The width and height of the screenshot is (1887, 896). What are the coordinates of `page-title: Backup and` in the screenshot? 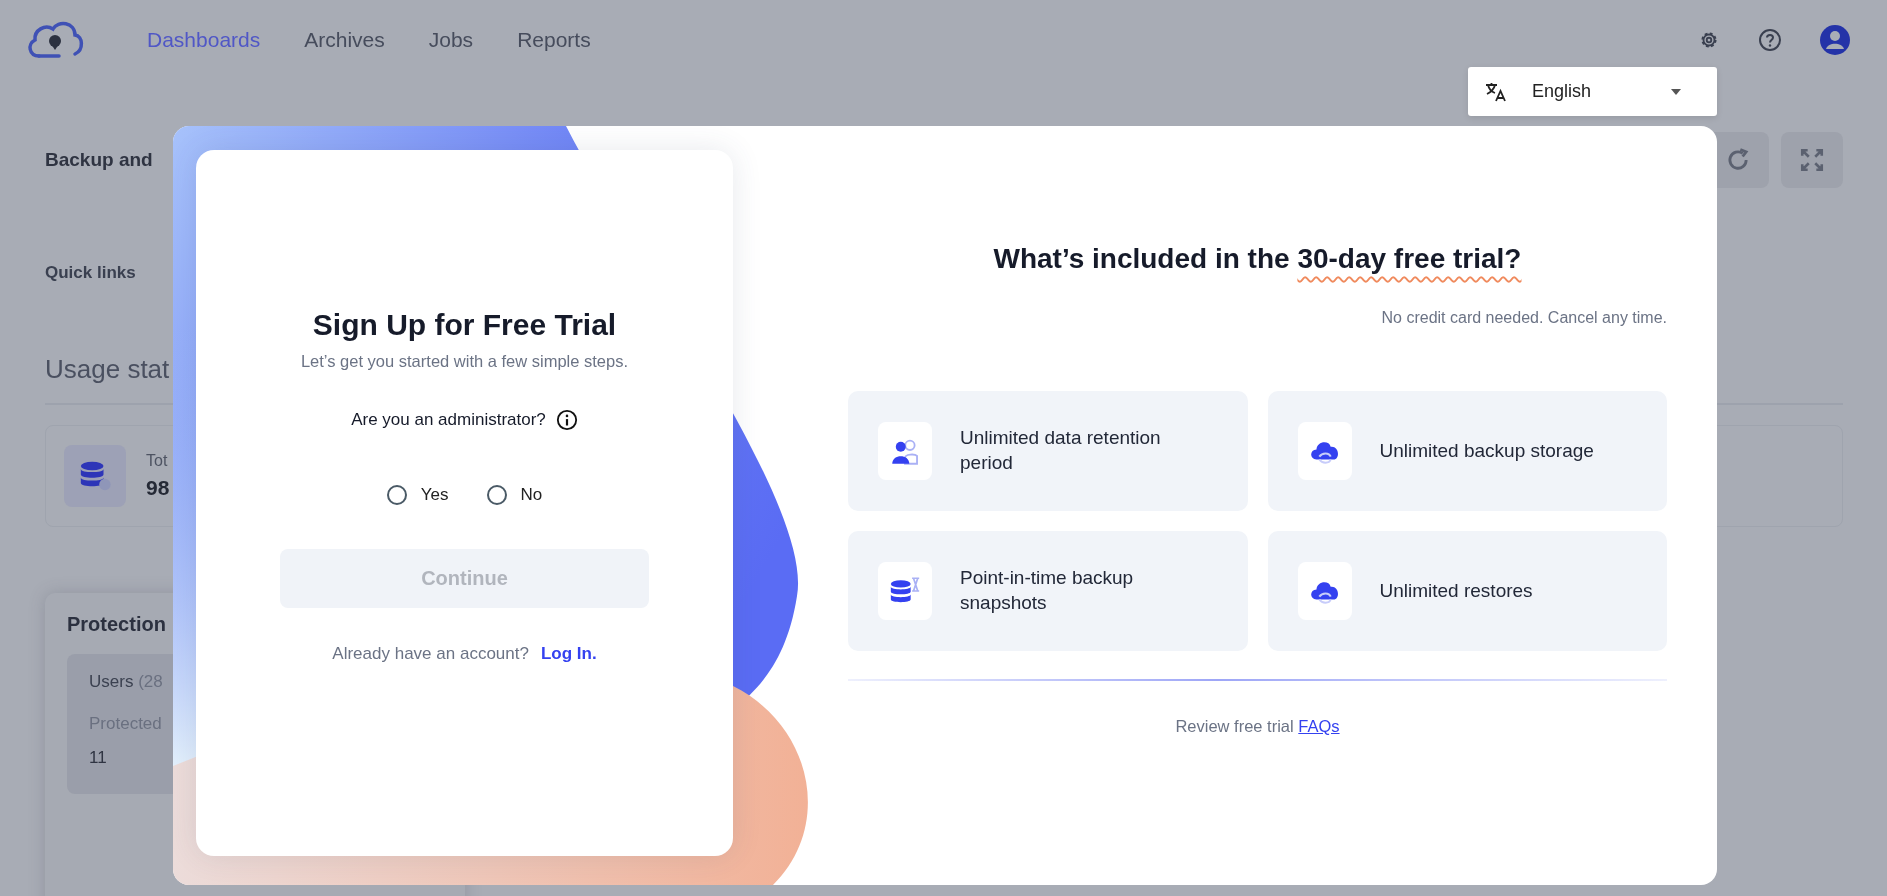 It's located at (99, 160).